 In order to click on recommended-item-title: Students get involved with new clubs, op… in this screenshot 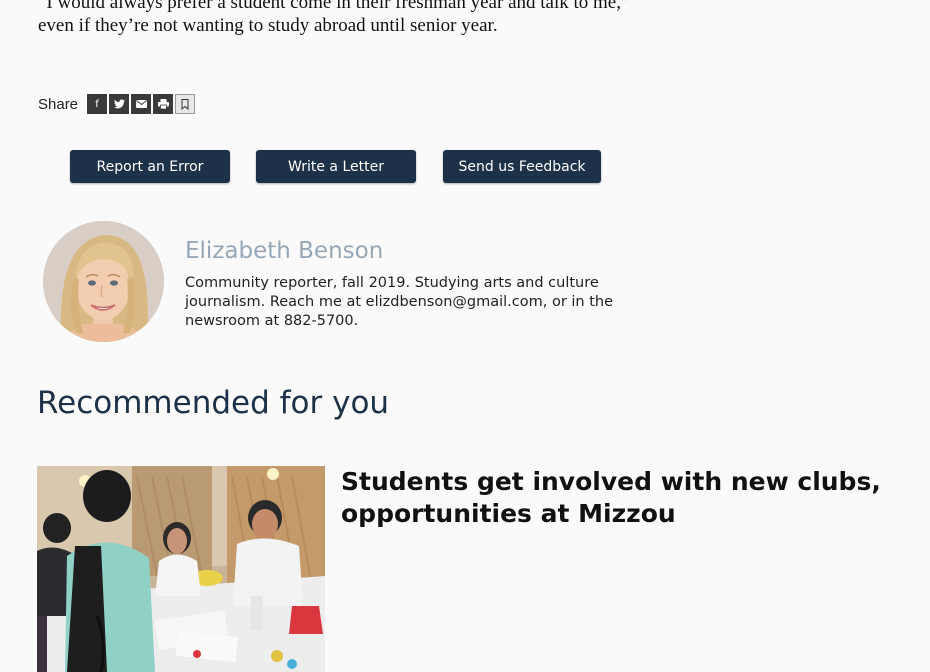, I will do `click(621, 498)`.